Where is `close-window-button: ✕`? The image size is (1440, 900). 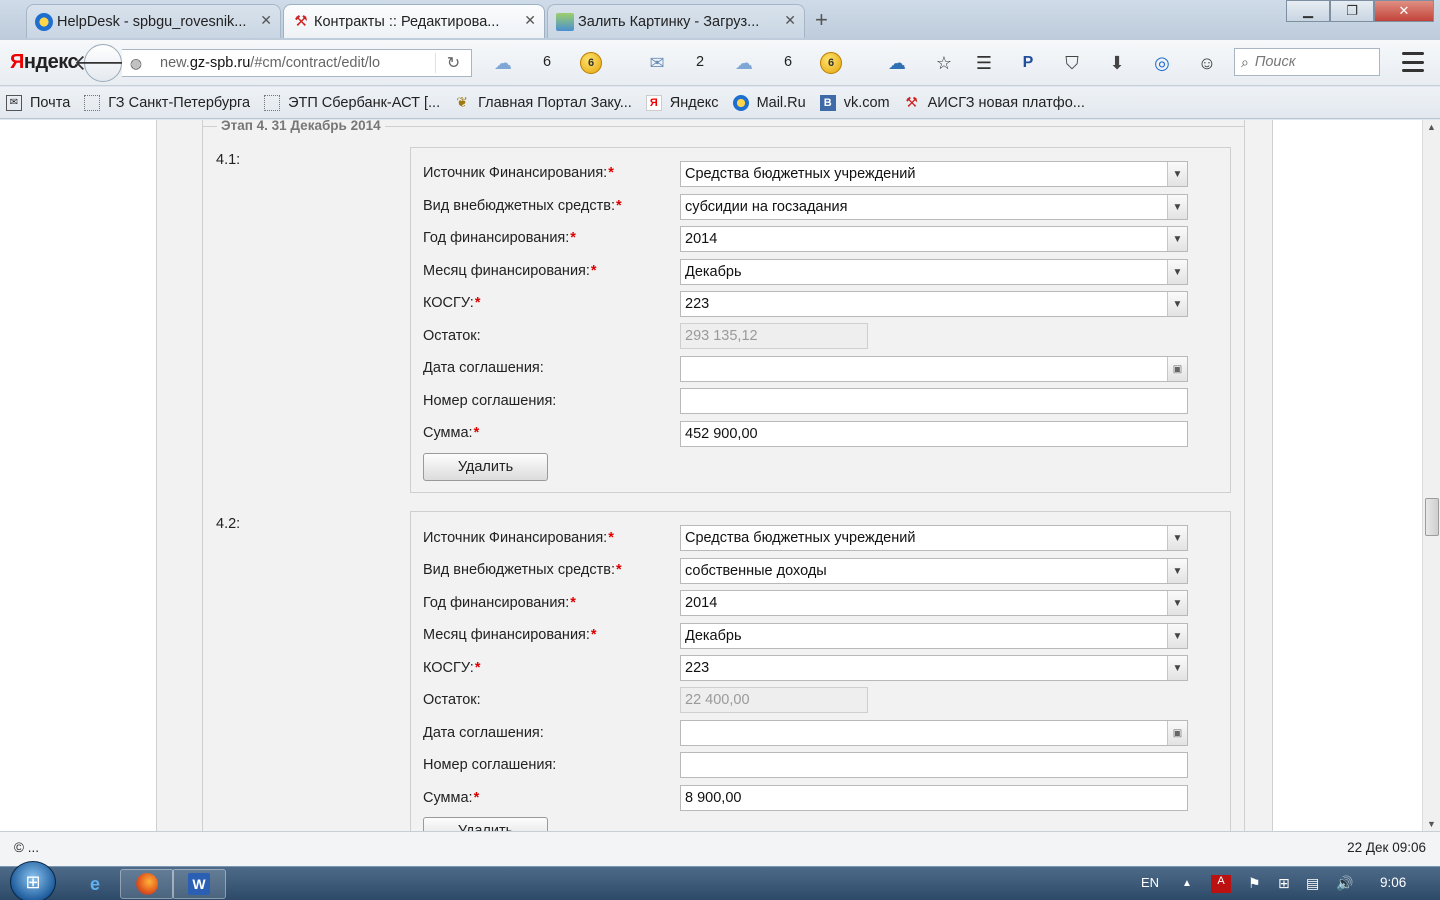 close-window-button: ✕ is located at coordinates (1404, 11).